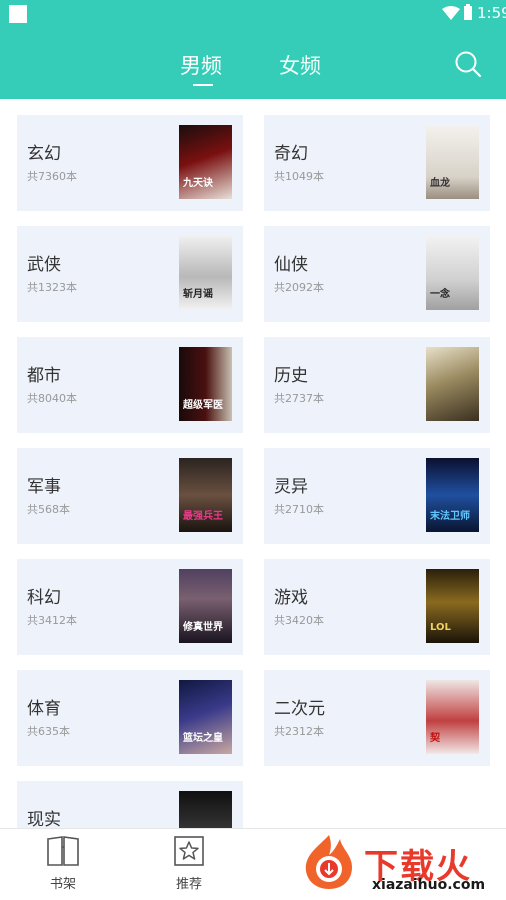  What do you see at coordinates (203, 85) in the screenshot?
I see `active-tab-indicator` at bounding box center [203, 85].